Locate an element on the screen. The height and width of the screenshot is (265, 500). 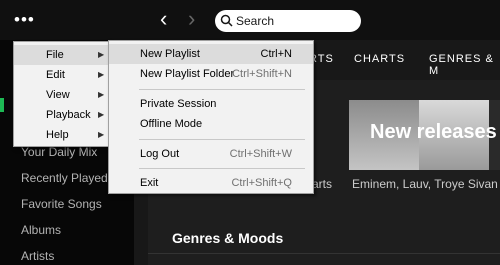
sidebar-item-artists: Artists is located at coordinates (37, 256).